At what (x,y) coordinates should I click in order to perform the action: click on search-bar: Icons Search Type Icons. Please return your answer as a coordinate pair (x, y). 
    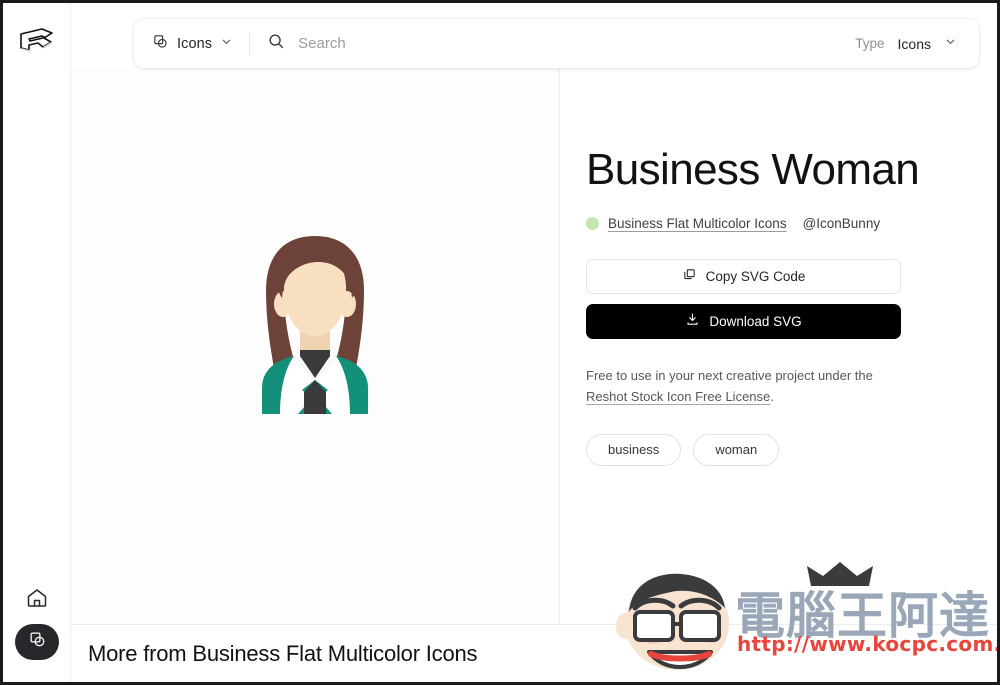
    Looking at the image, I should click on (556, 43).